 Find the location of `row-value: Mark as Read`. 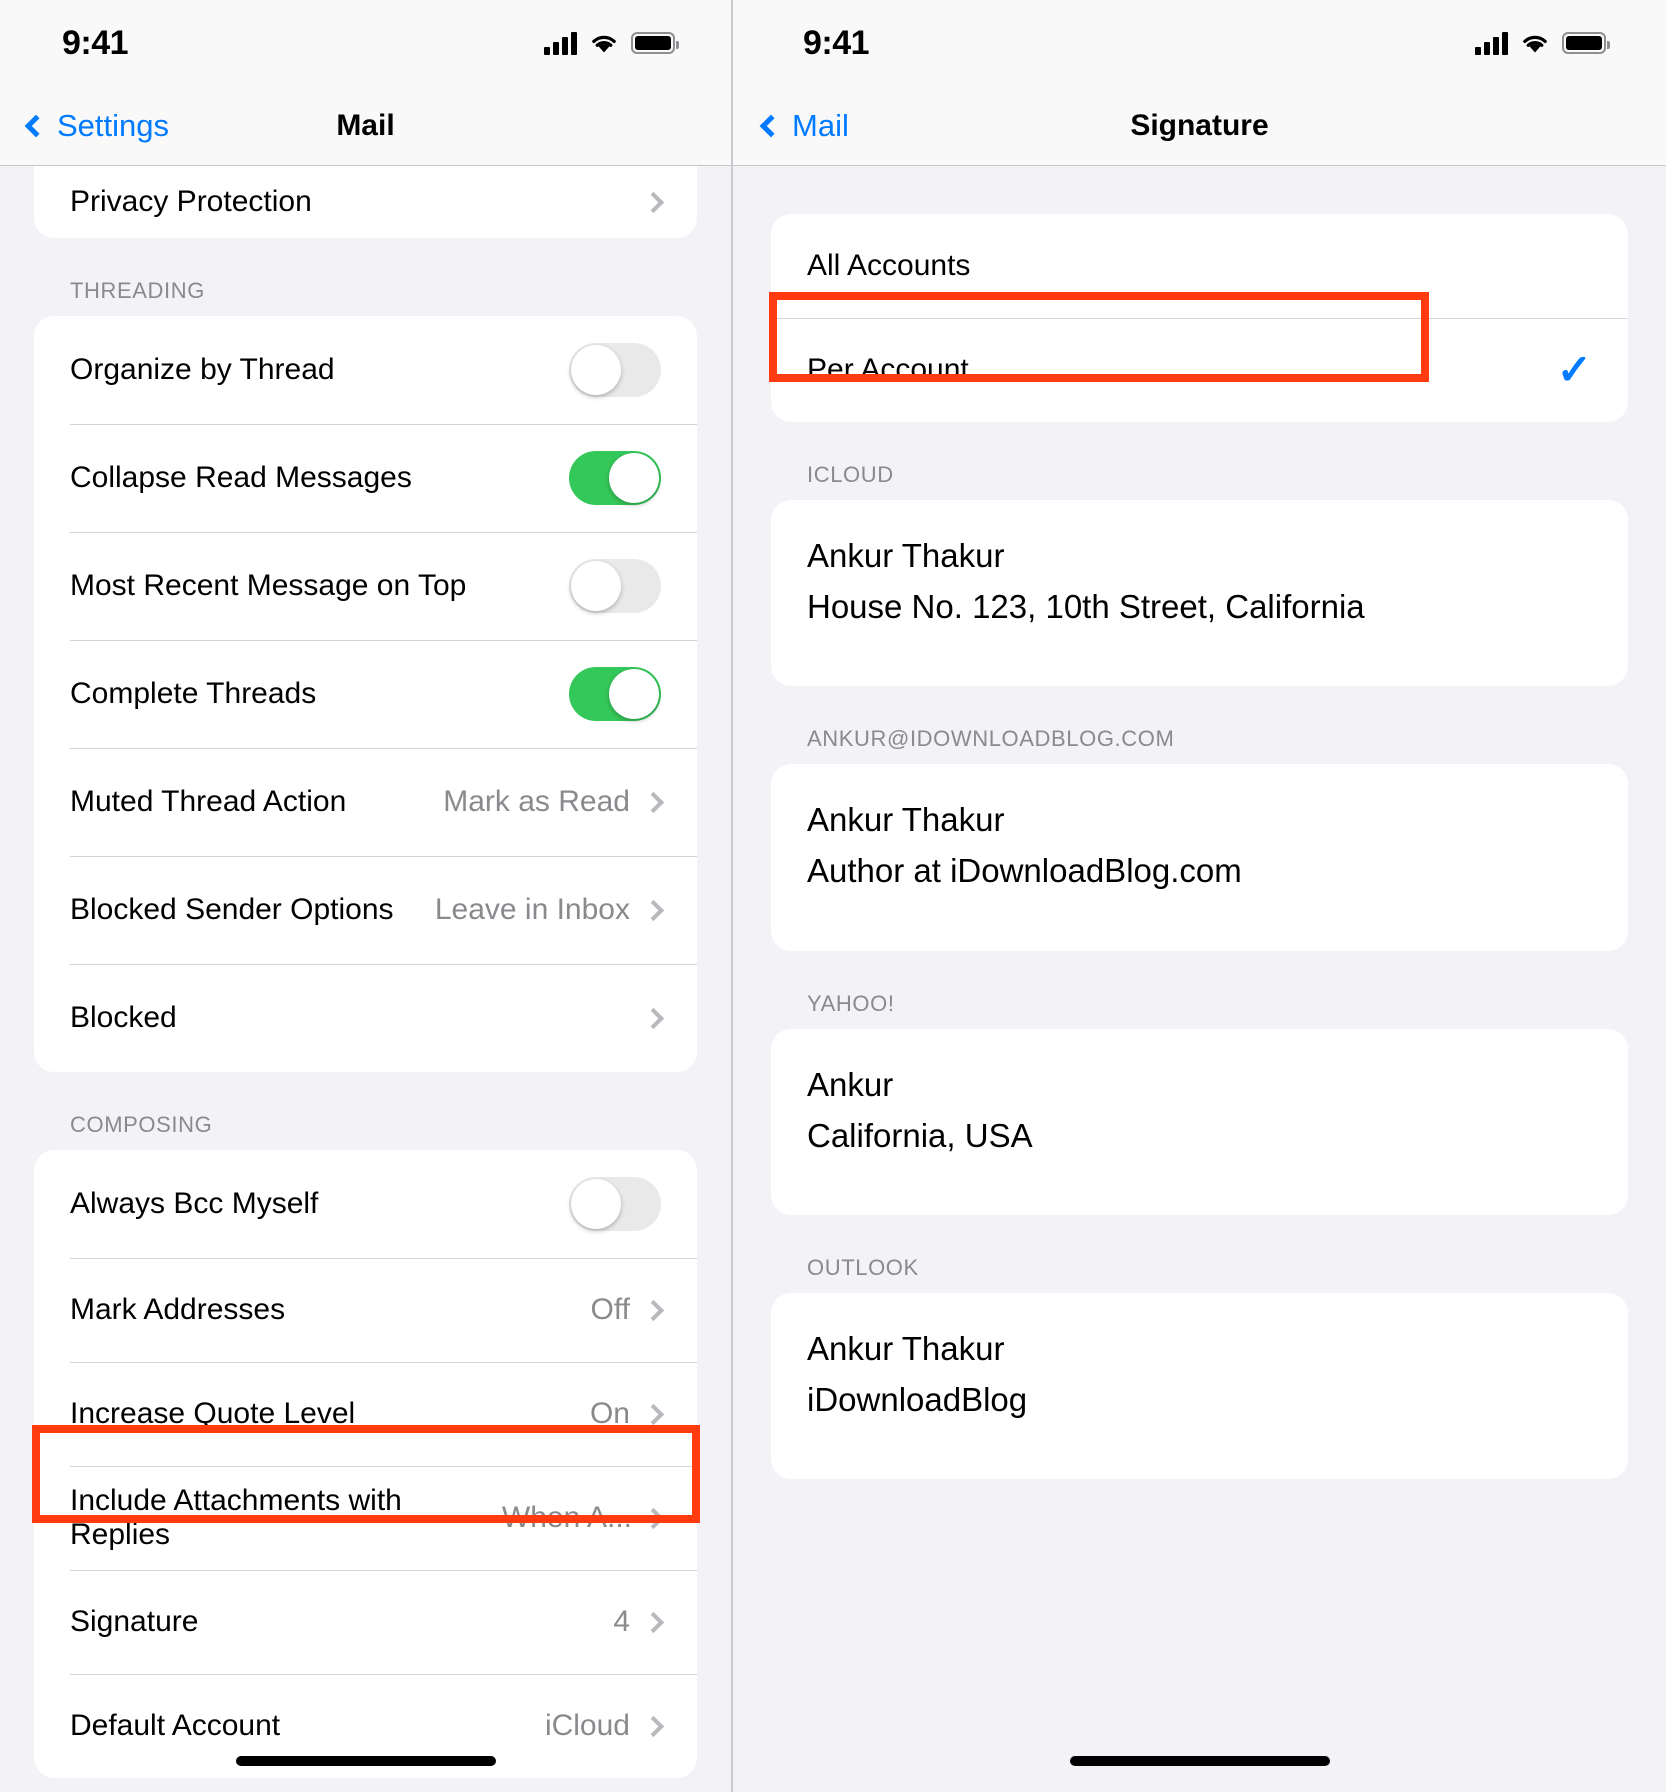

row-value: Mark as Read is located at coordinates (536, 801).